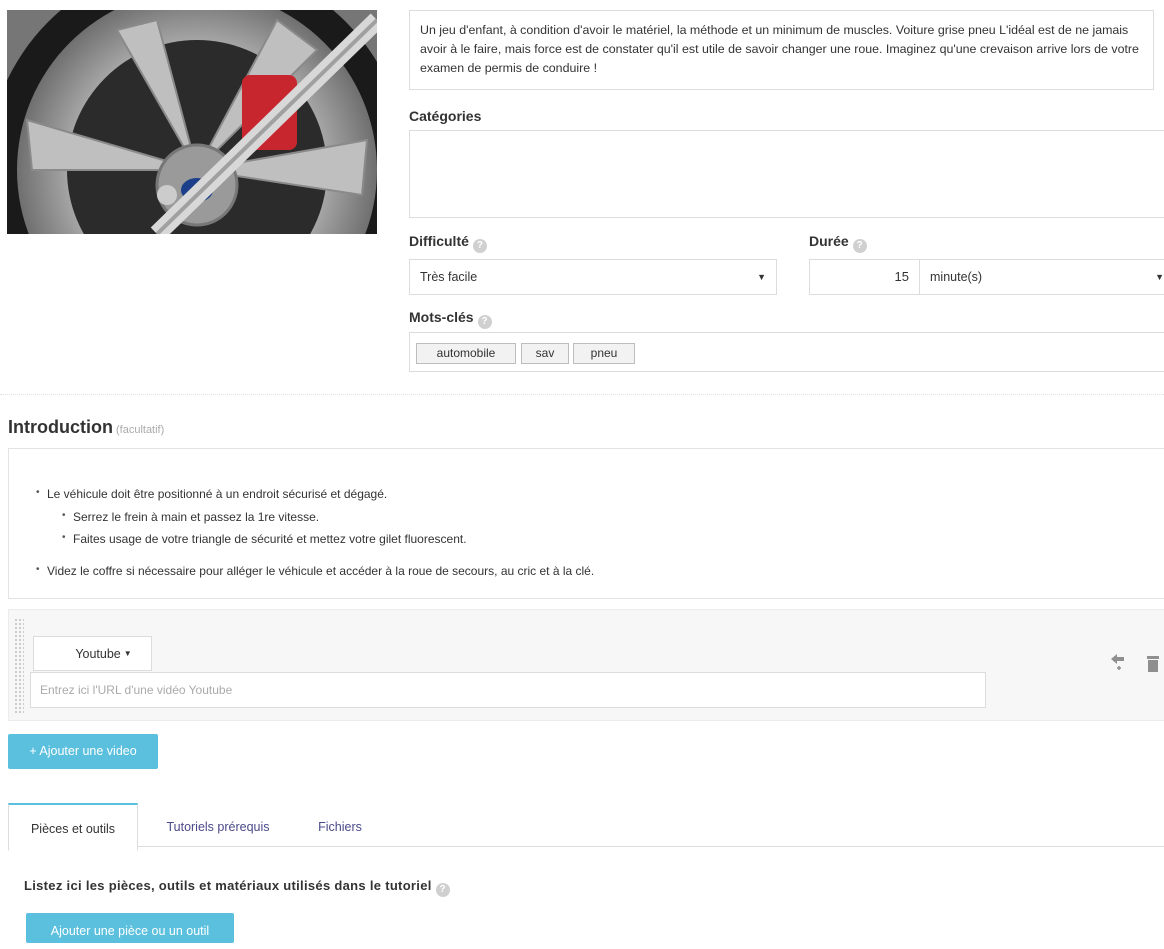  What do you see at coordinates (593, 277) in the screenshot?
I see `difficulty-select: Très facile ▼` at bounding box center [593, 277].